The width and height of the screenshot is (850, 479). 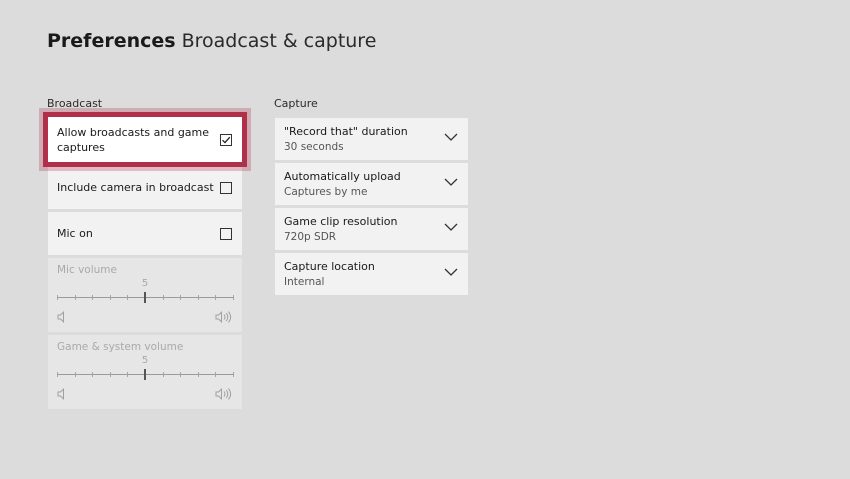 What do you see at coordinates (120, 347) in the screenshot?
I see `slider-label: Game & system volume` at bounding box center [120, 347].